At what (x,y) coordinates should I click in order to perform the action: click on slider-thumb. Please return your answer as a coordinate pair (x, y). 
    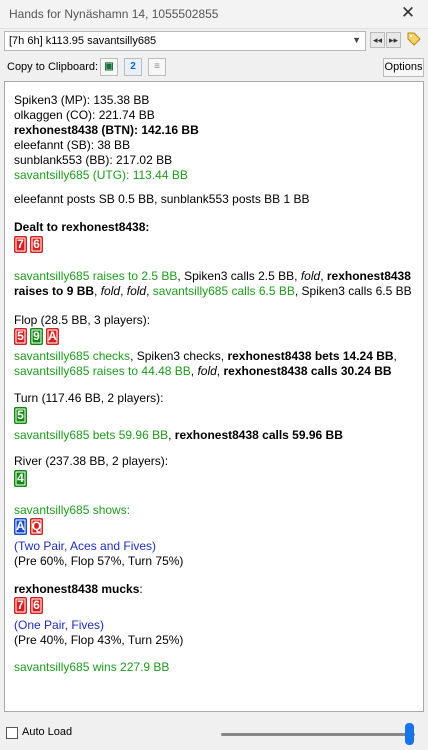
    Looking at the image, I should click on (409, 734).